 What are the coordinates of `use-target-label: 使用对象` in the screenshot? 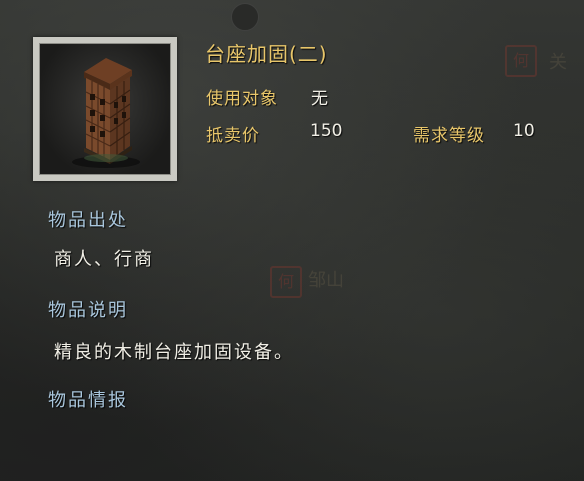 It's located at (242, 99).